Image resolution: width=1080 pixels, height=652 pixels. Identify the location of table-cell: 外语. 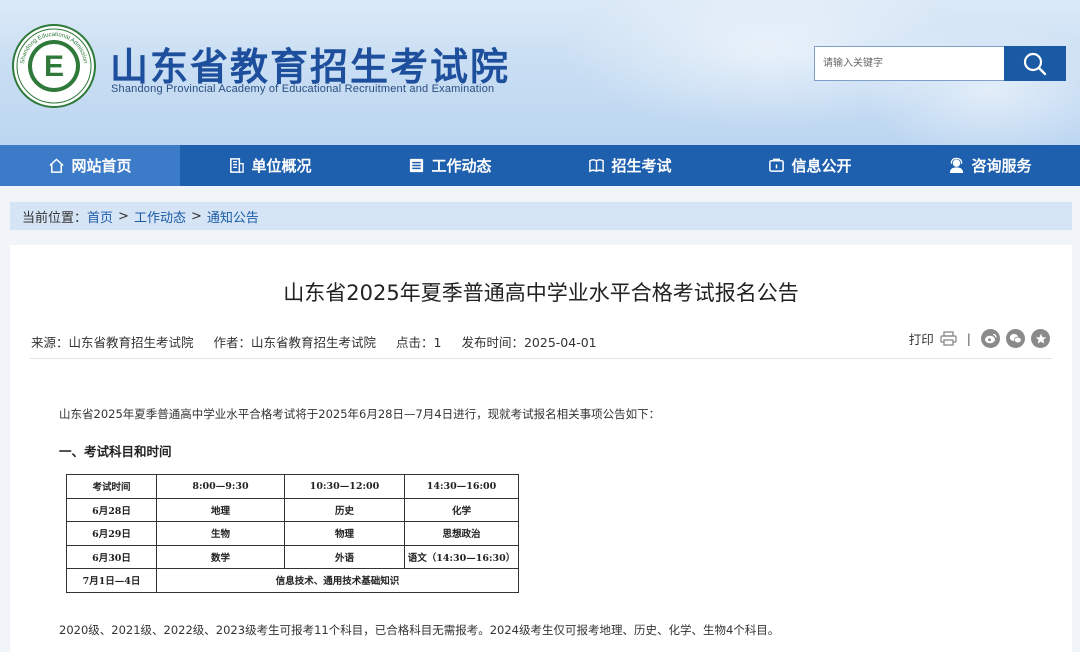
(344, 556).